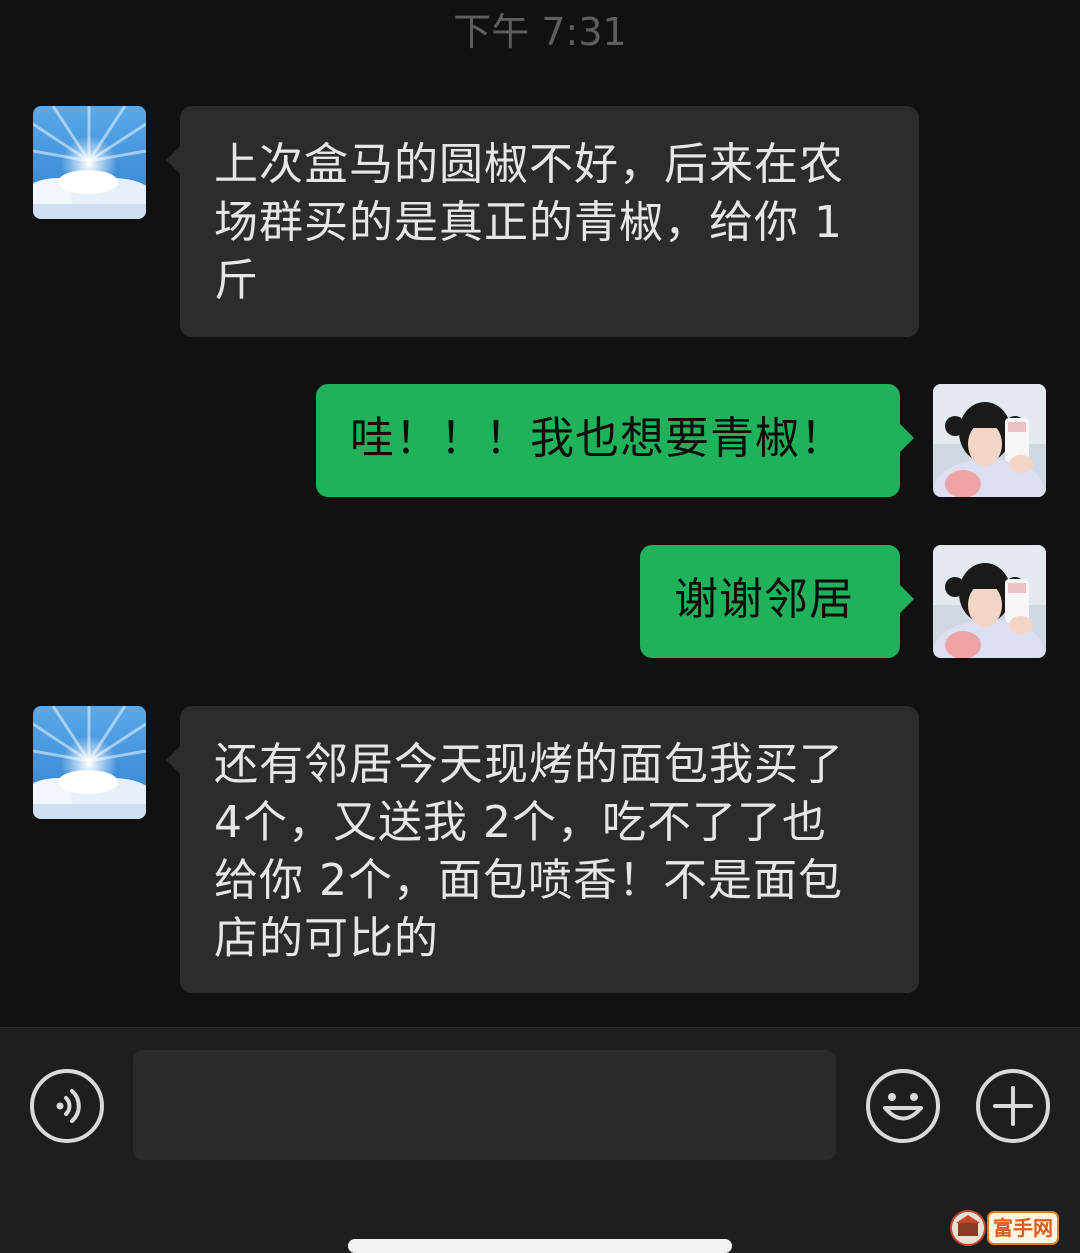 This screenshot has width=1080, height=1253. I want to click on message-line: 店的可比的, so click(326, 938).